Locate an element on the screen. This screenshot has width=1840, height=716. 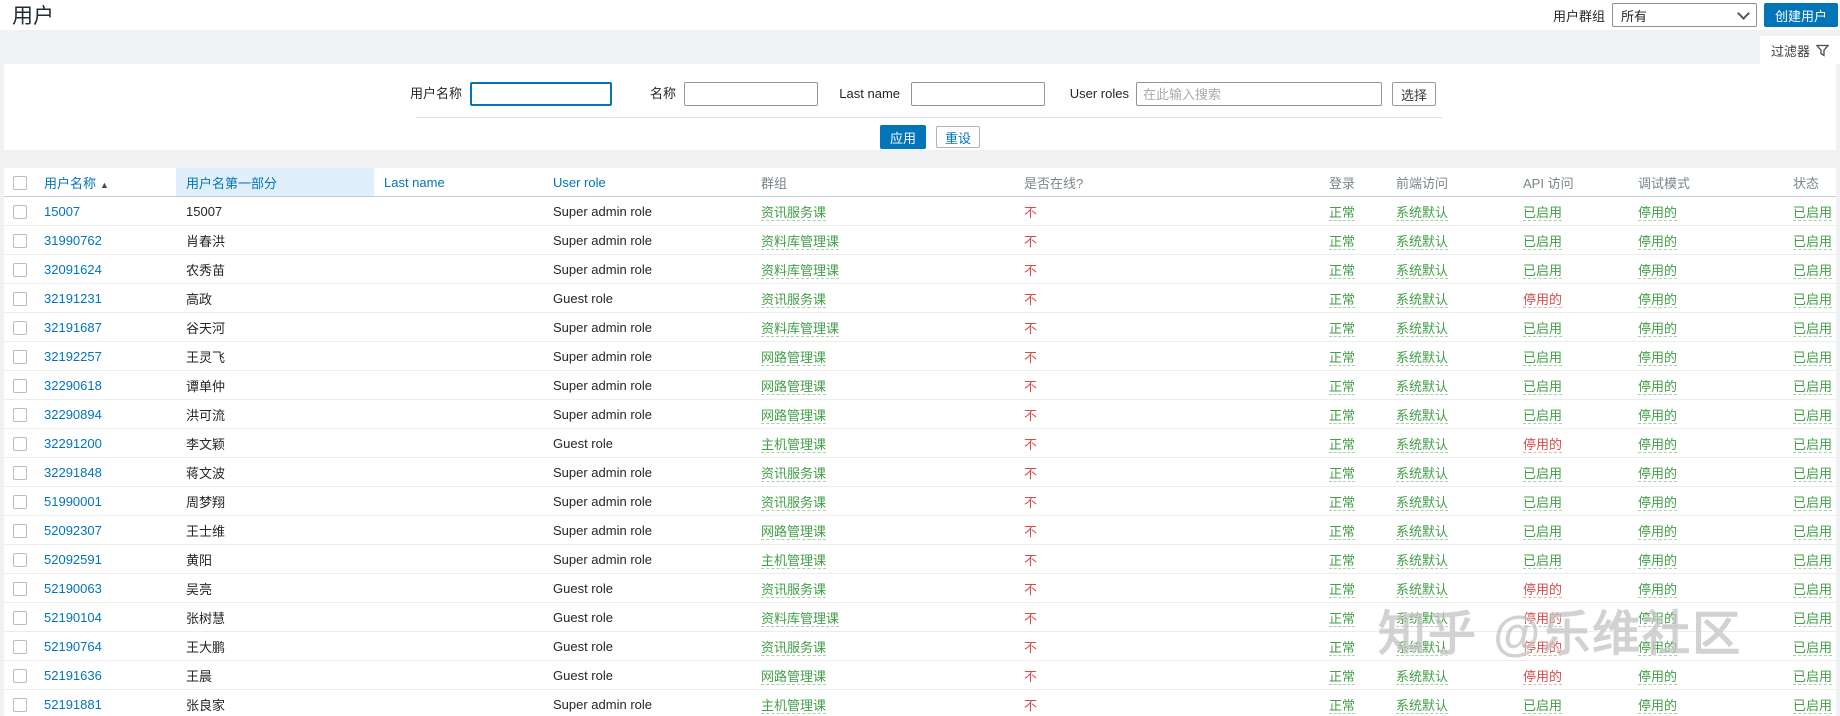
username-link: 15007 is located at coordinates (62, 211).